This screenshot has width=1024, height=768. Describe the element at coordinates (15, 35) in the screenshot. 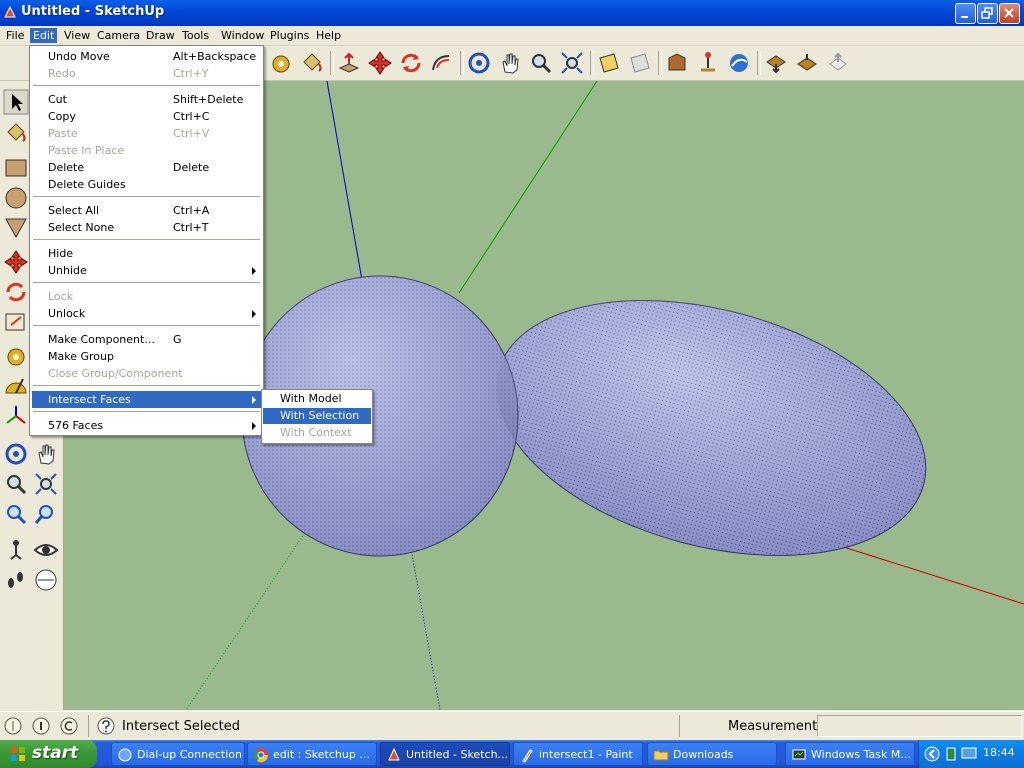

I see `menu-file: File` at that location.